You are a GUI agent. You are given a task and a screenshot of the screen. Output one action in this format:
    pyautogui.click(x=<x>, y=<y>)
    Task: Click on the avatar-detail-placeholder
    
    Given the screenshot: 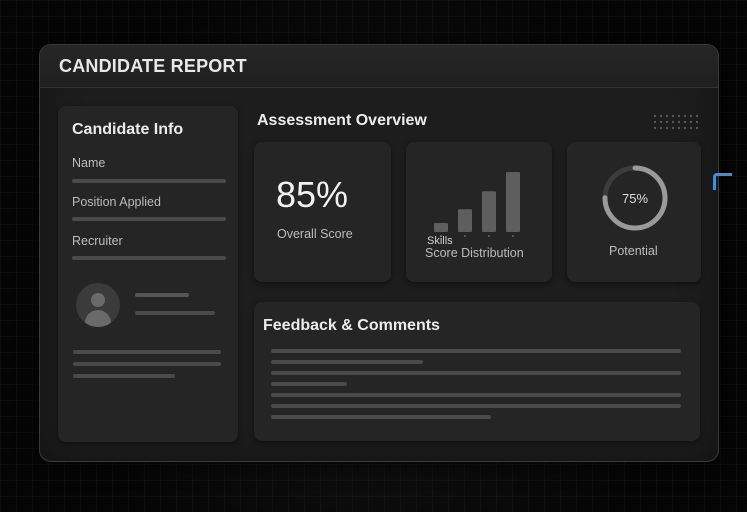 What is the action you would take?
    pyautogui.click(x=175, y=313)
    